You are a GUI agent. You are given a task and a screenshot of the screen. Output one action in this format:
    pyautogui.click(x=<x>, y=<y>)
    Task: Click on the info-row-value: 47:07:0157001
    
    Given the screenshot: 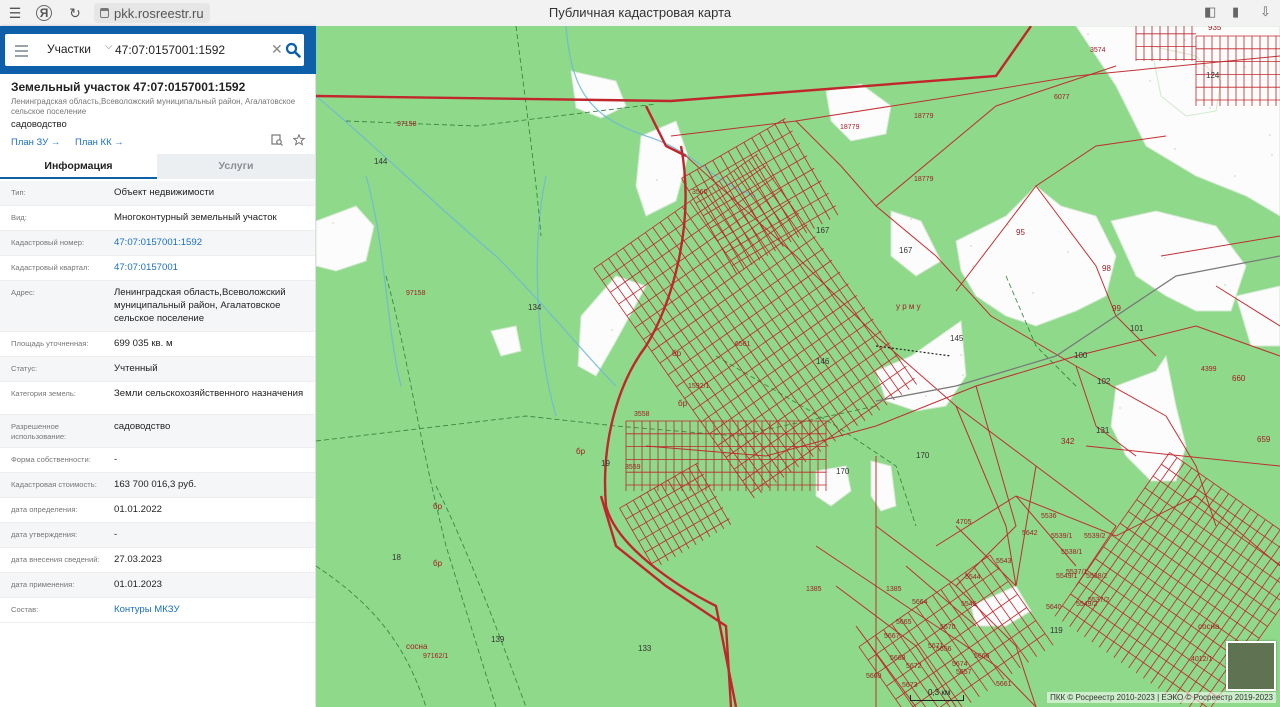 What is the action you would take?
    pyautogui.click(x=211, y=267)
    